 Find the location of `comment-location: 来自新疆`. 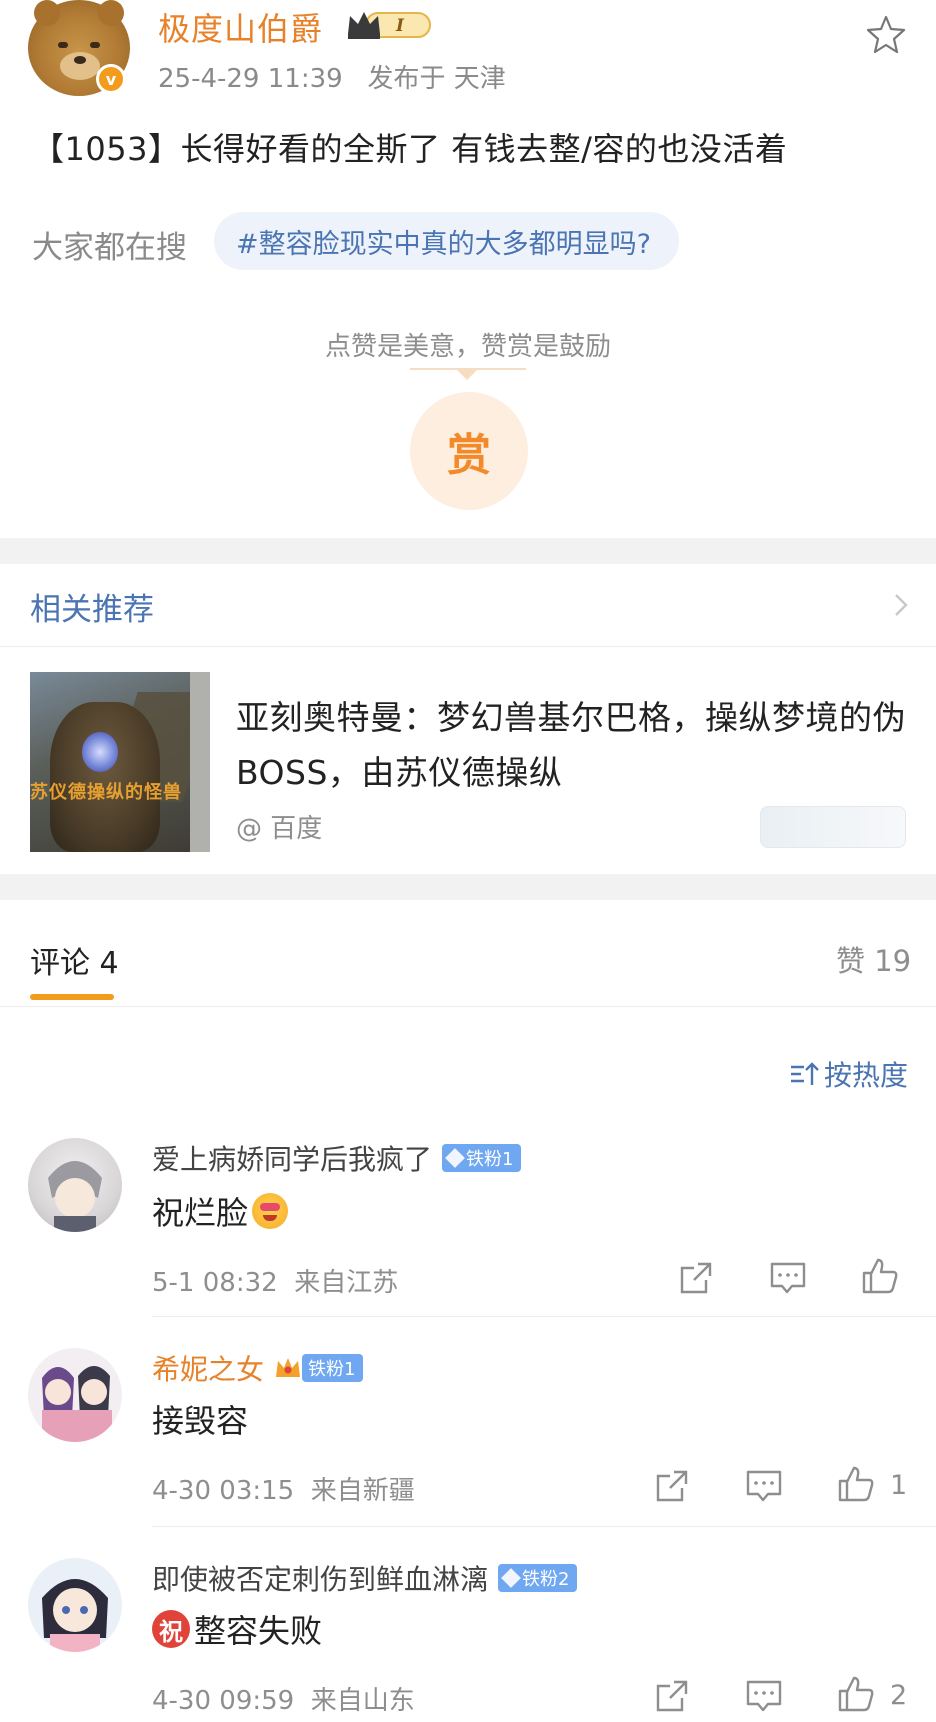

comment-location: 来自新疆 is located at coordinates (362, 1491).